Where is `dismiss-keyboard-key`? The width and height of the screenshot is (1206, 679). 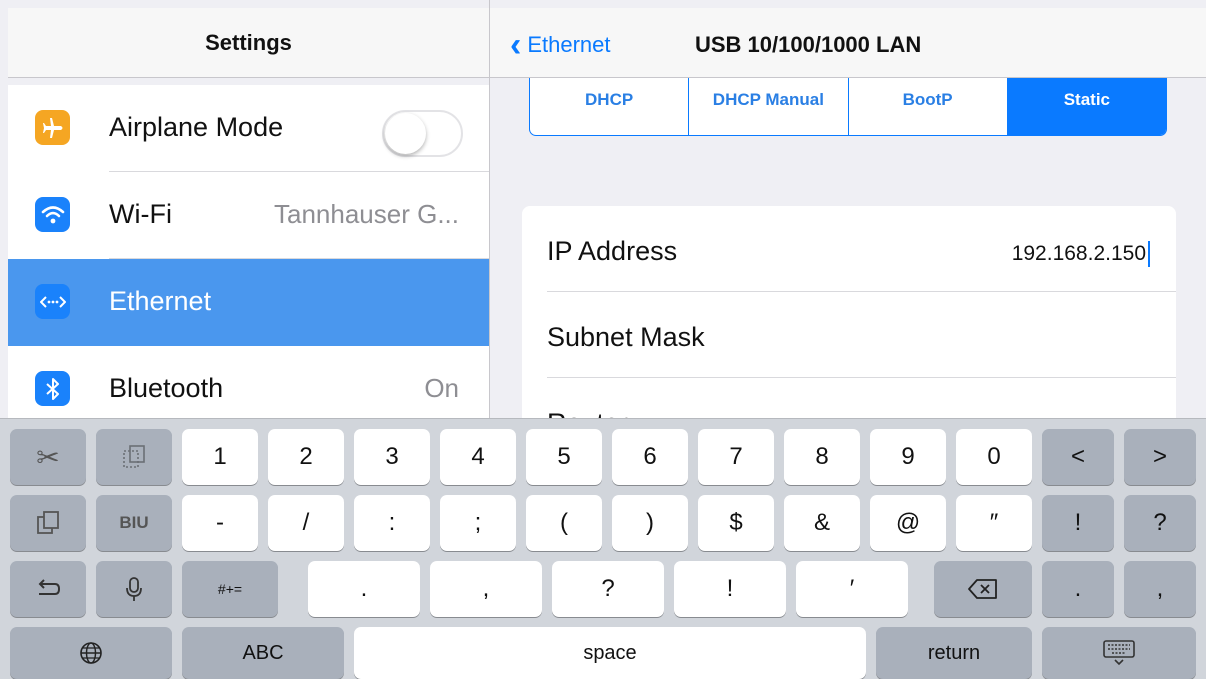 dismiss-keyboard-key is located at coordinates (1119, 653).